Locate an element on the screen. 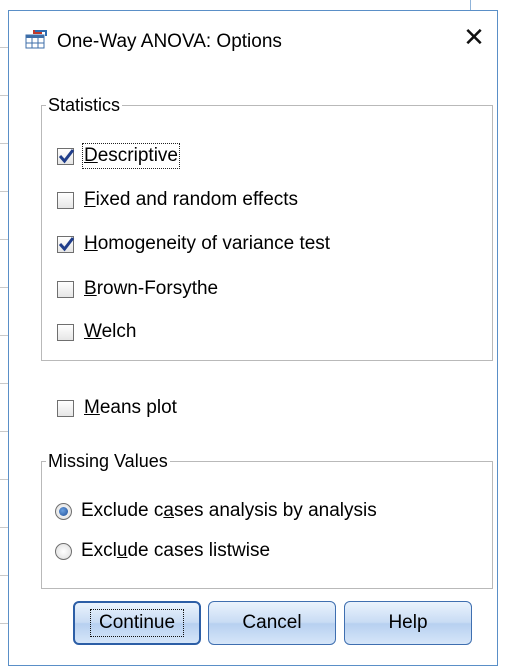  background-window-edge is located at coordinates (485, 5).